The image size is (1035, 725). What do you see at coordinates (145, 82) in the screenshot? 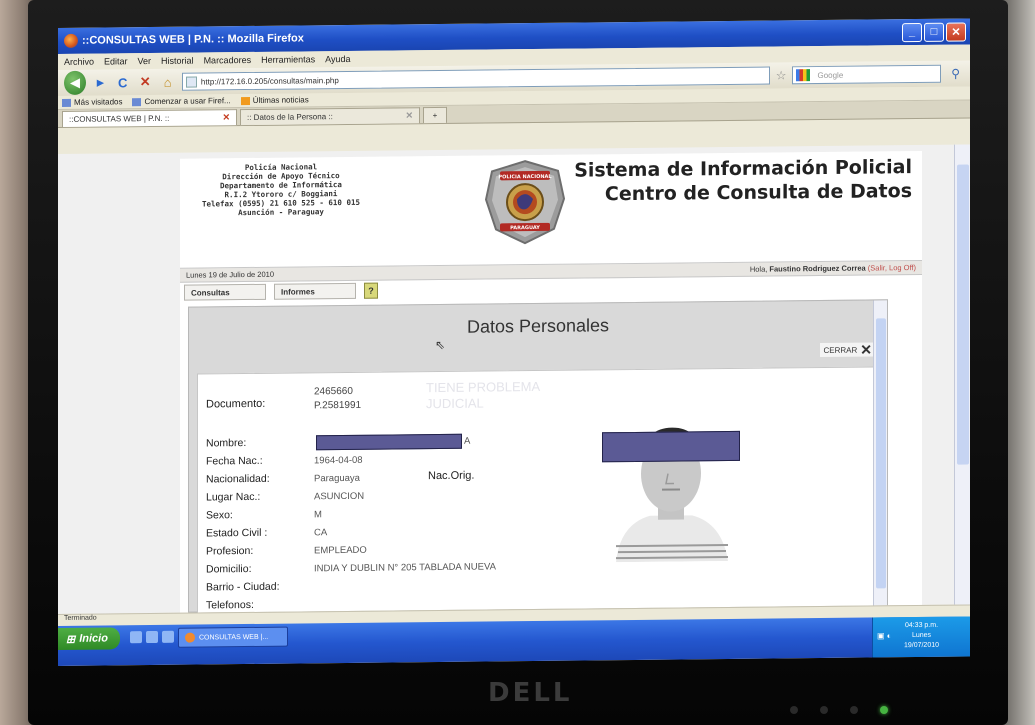
I see `stop-icon: ✕` at bounding box center [145, 82].